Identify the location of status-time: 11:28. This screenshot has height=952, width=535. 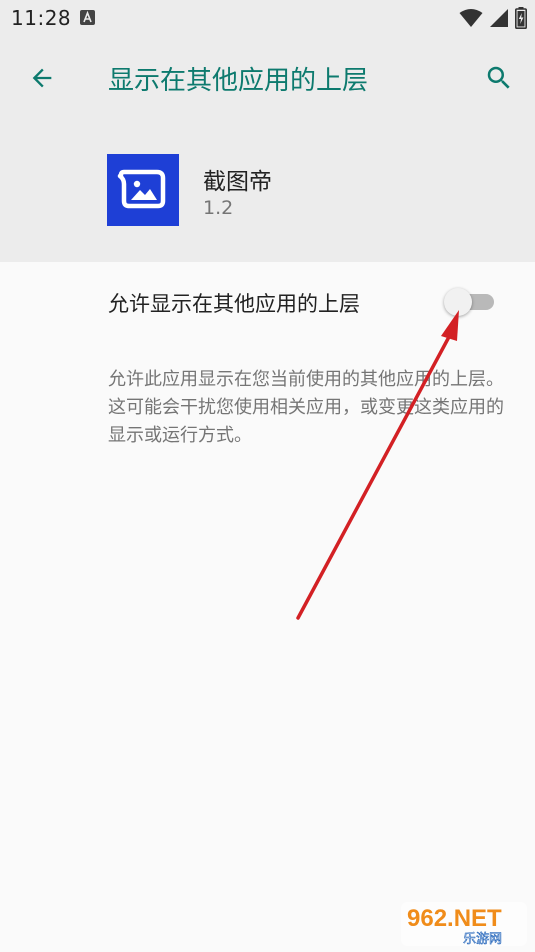
(41, 18).